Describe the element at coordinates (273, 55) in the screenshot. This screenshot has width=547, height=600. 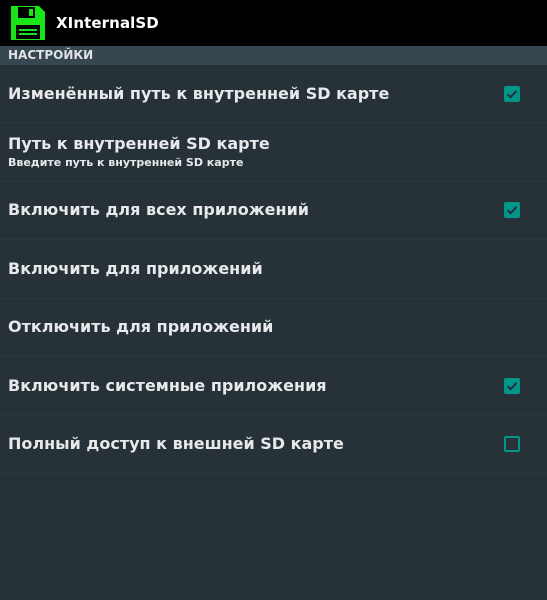
I see `category-header: НАСТРОЙКИ` at that location.